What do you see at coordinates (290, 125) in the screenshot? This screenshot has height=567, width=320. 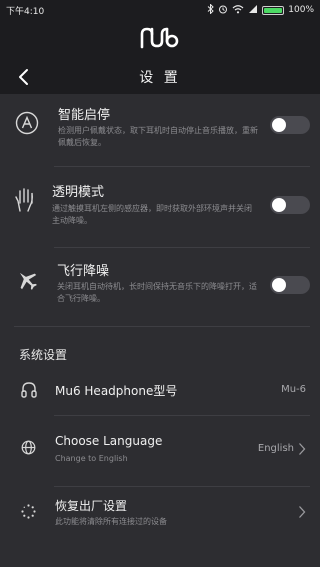 I see `smart-pause-toggle` at bounding box center [290, 125].